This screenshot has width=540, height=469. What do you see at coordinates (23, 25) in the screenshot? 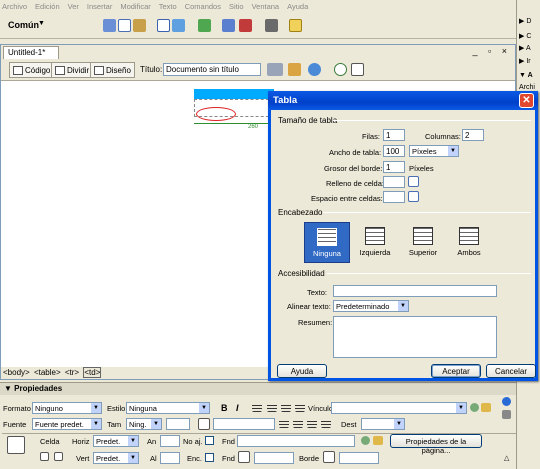
I see `category-select: Común` at bounding box center [23, 25].